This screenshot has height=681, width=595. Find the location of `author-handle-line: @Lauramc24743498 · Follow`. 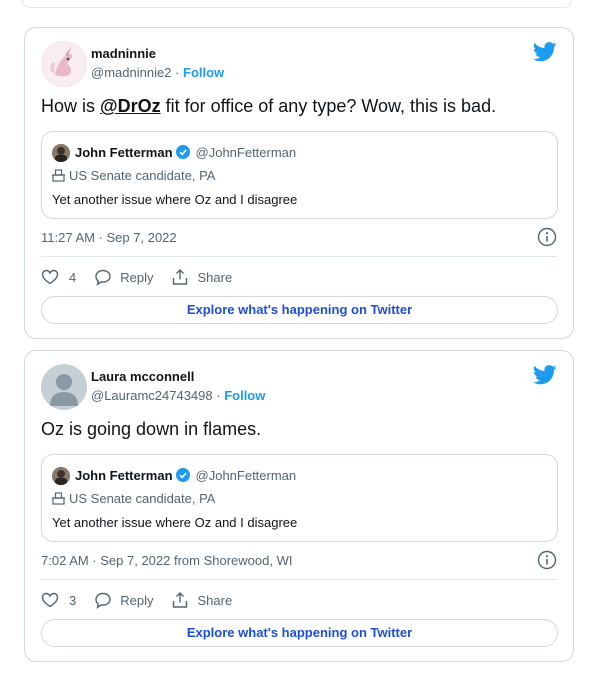

author-handle-line: @Lauramc24743498 · Follow is located at coordinates (178, 395).